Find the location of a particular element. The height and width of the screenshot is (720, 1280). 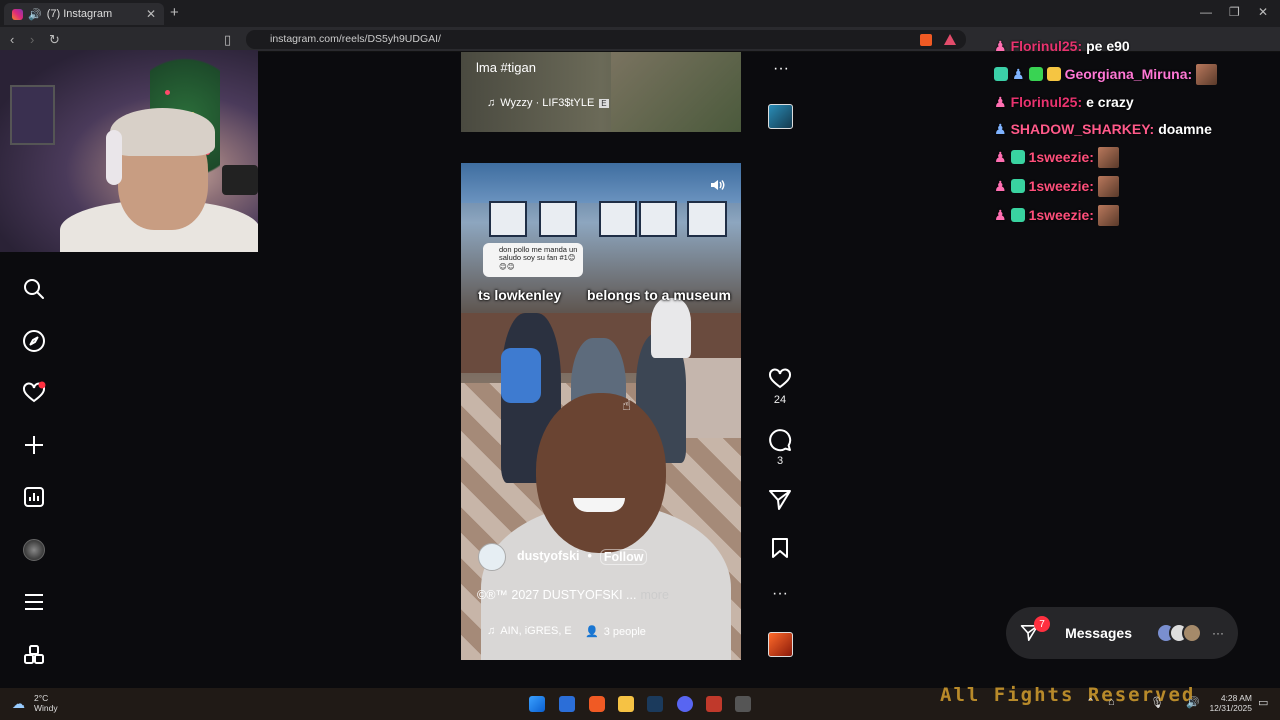

task-view-icon is located at coordinates (567, 704).